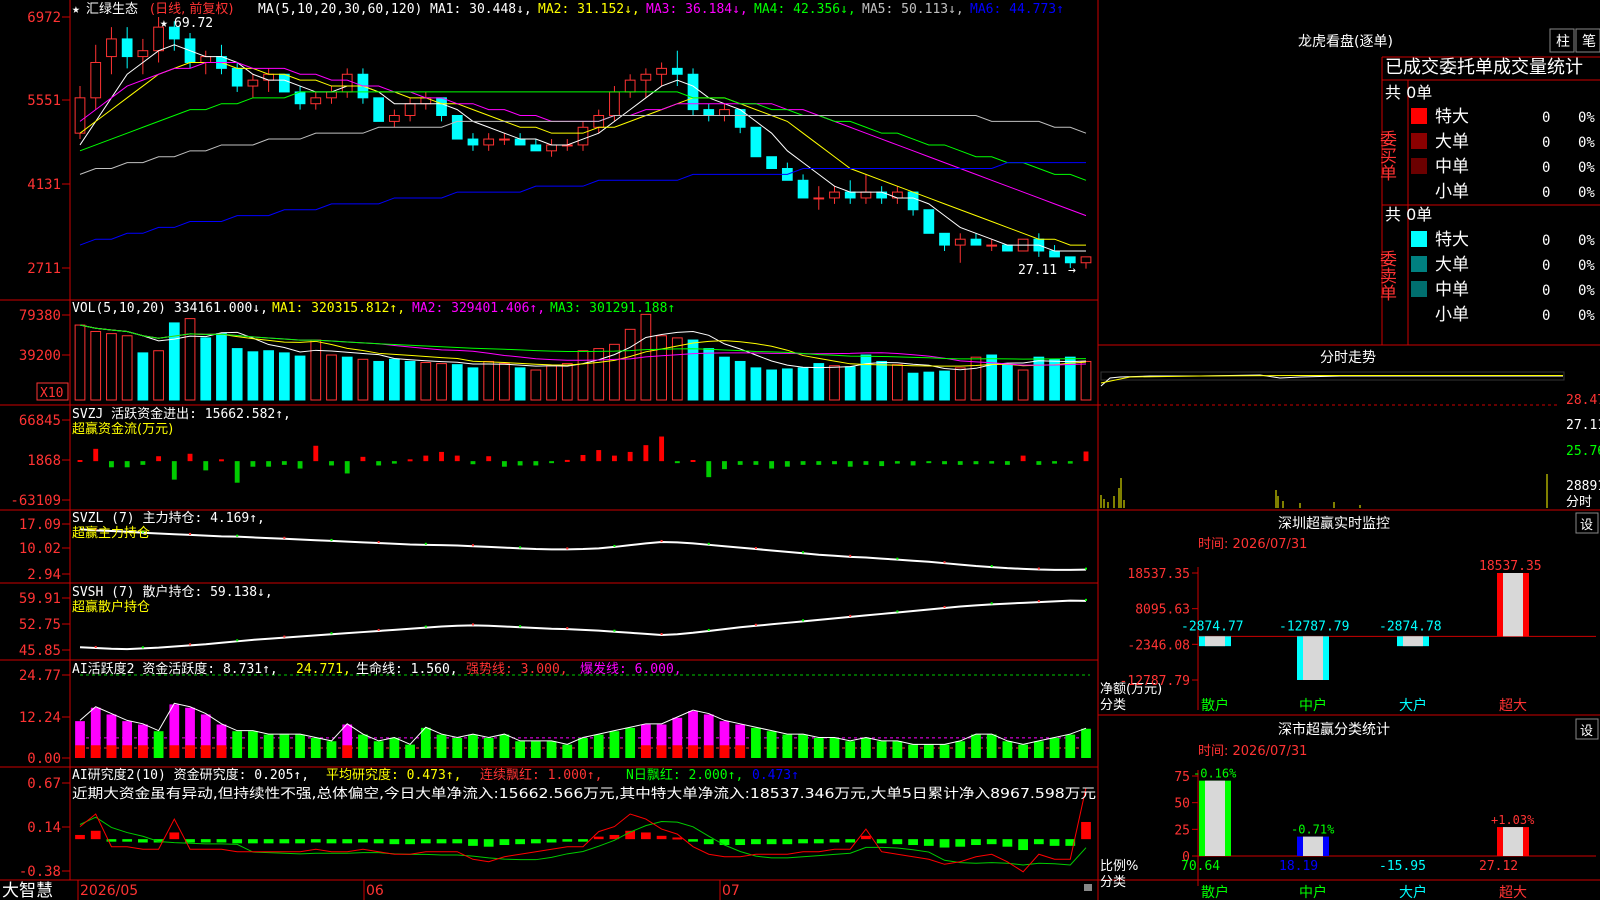 The width and height of the screenshot is (1600, 900). What do you see at coordinates (583, 716) in the screenshot?
I see `ai-activity-bars` at bounding box center [583, 716].